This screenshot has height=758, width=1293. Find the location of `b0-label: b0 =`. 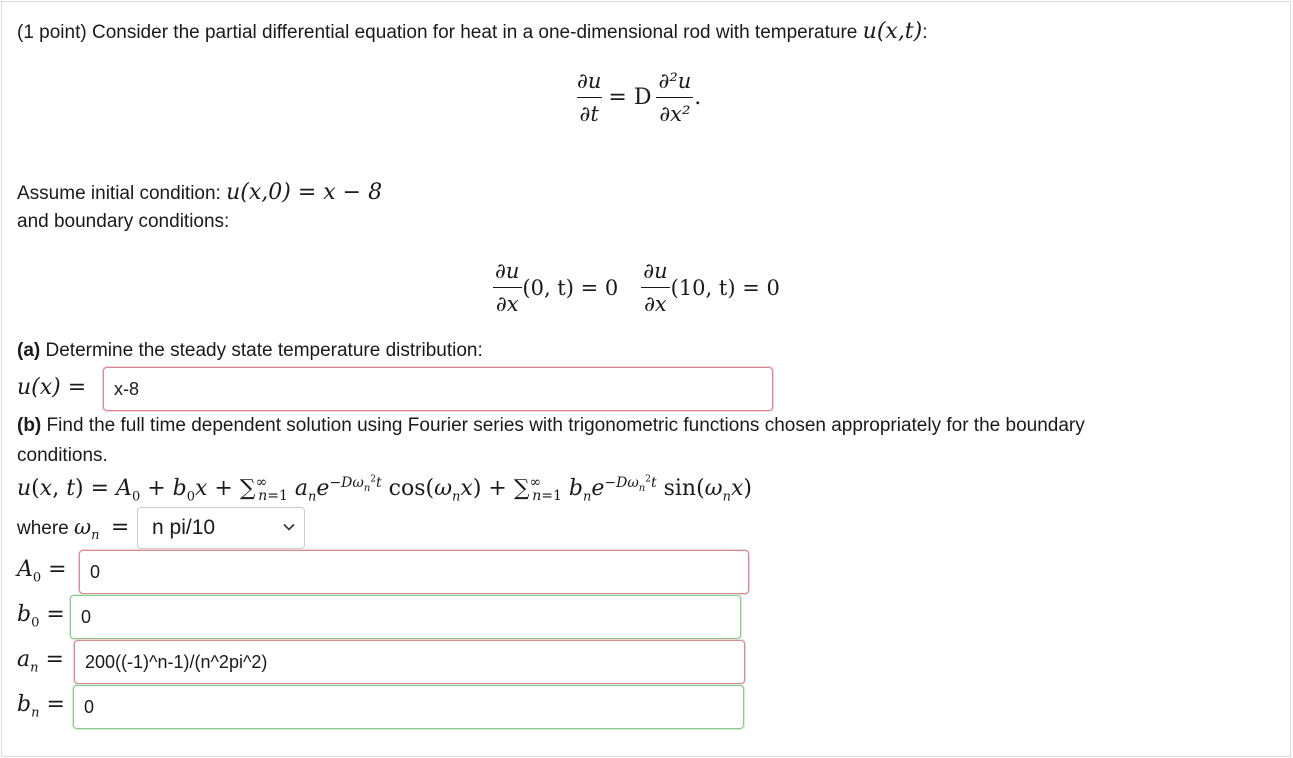

b0-label: b0 = is located at coordinates (41, 616).